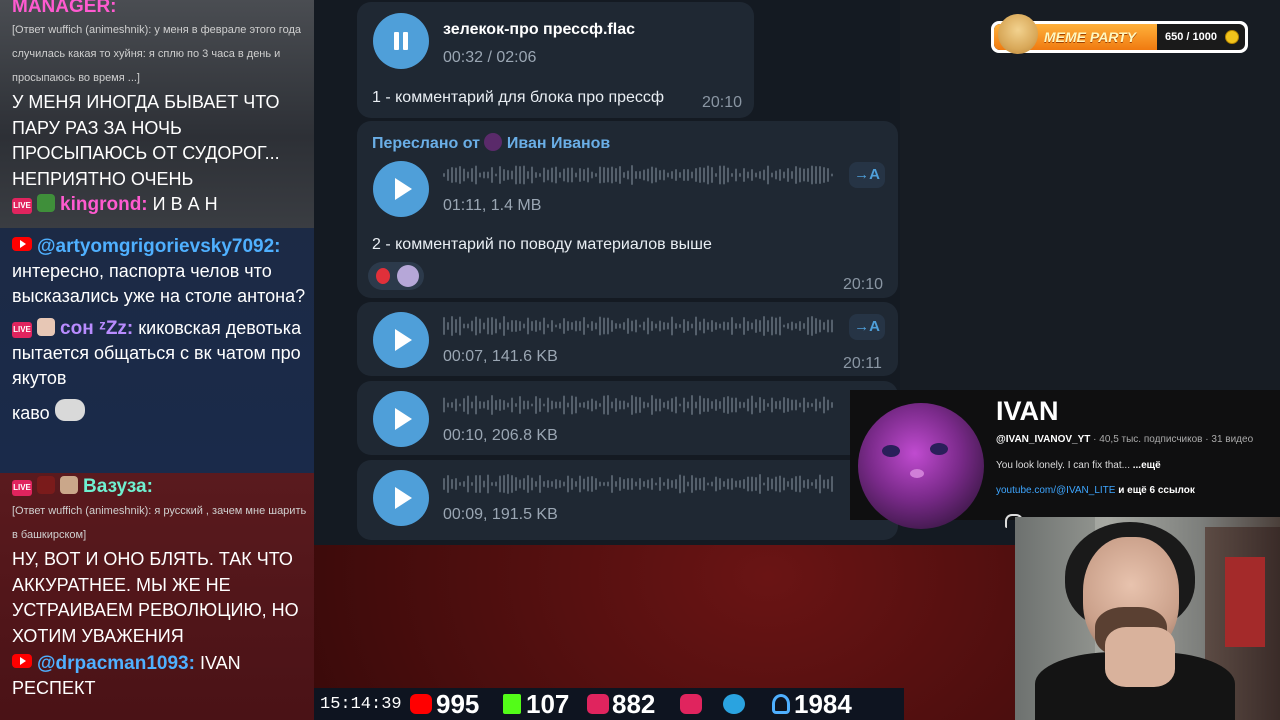  What do you see at coordinates (160, 204) in the screenshot?
I see `chat-message: LIVE kingrond: И В А Н` at bounding box center [160, 204].